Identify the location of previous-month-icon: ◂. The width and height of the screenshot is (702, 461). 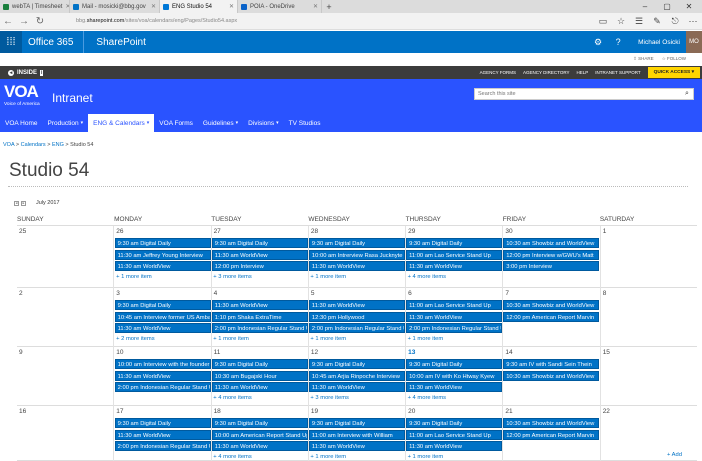
(16, 203).